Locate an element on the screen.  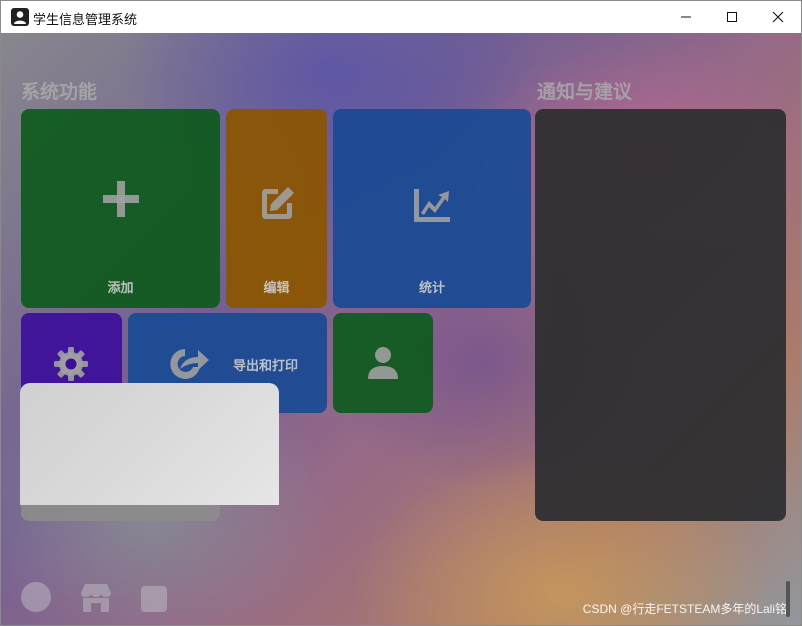
square-icon is located at coordinates (154, 599).